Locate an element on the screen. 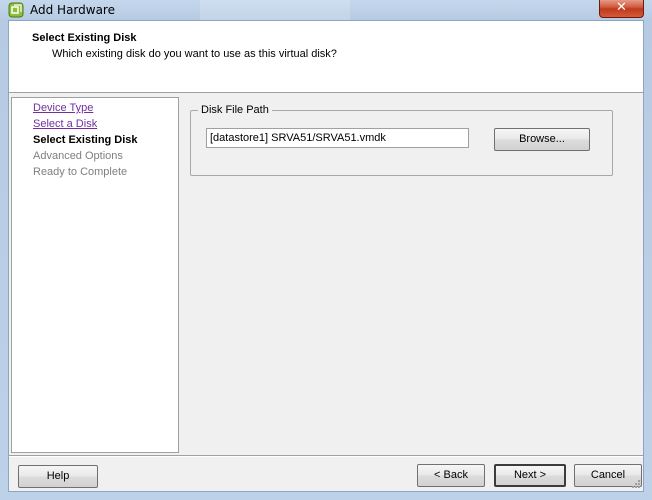 The height and width of the screenshot is (500, 652). step-advanced-options: Advanced Options is located at coordinates (78, 156).